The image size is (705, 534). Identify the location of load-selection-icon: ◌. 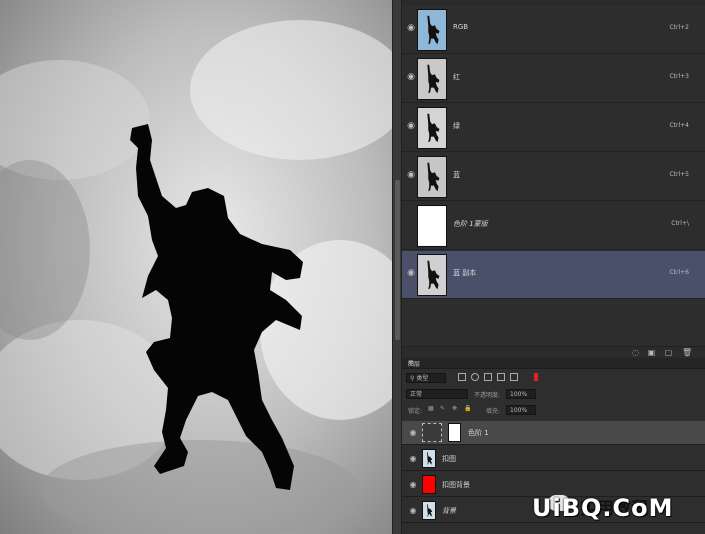
(635, 353).